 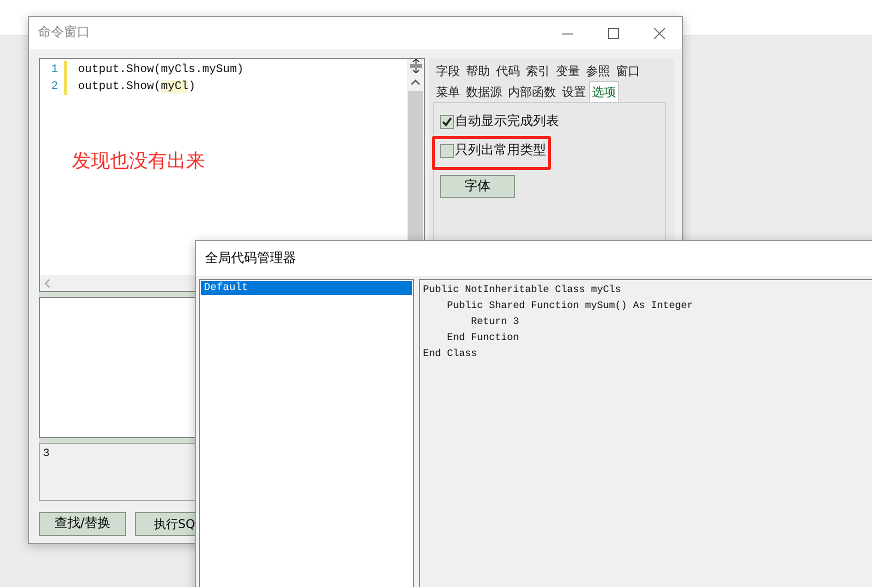 I want to click on window-title: 命令窗口, so click(x=64, y=33).